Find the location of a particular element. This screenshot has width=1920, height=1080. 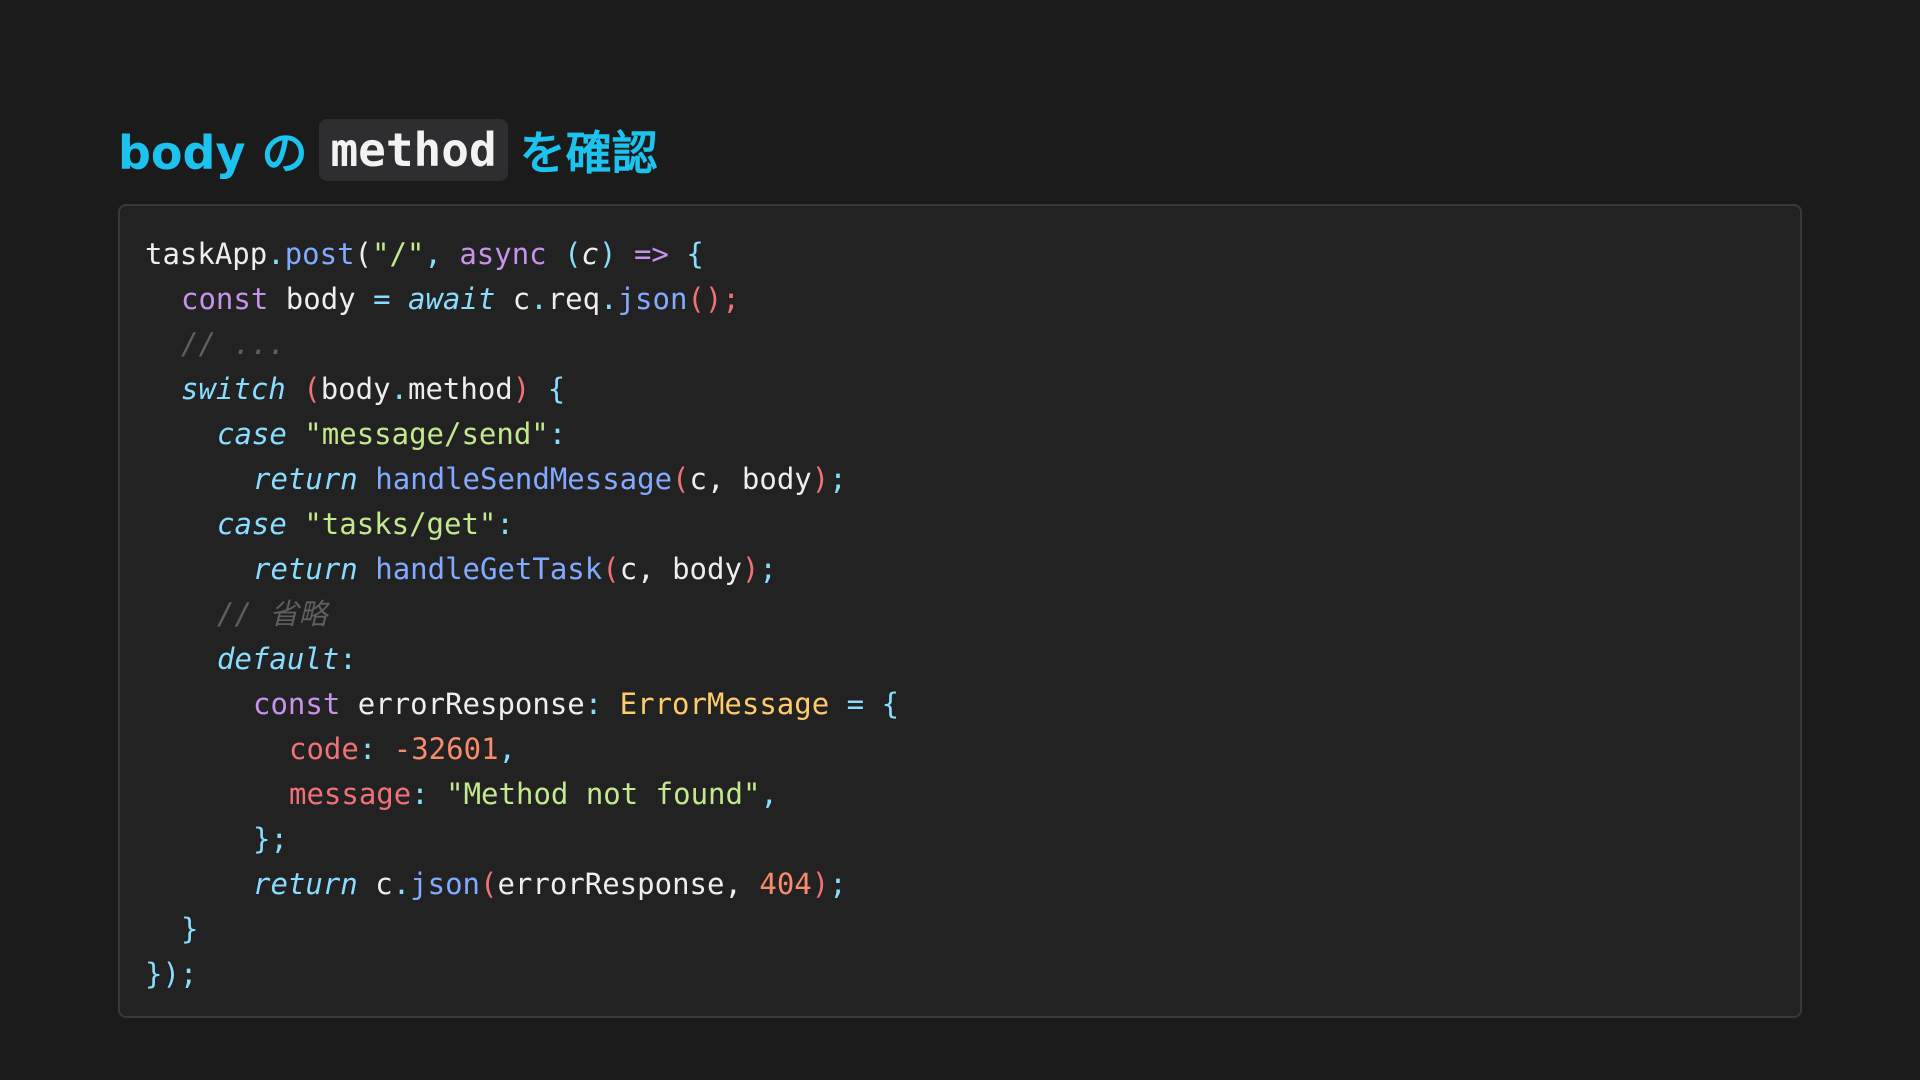

code-line: const body = await c.req.json(); is located at coordinates (522, 299).